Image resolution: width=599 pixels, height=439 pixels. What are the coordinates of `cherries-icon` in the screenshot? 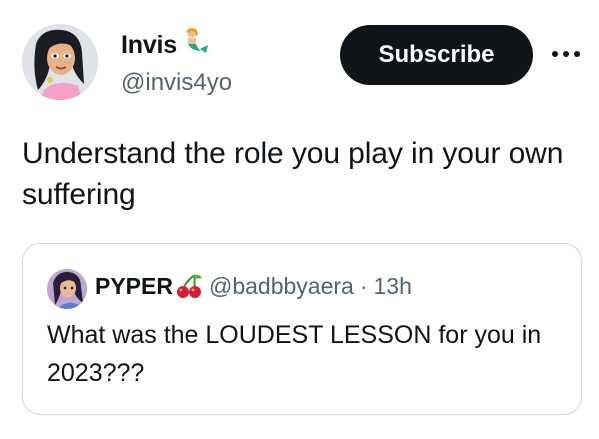 It's located at (189, 286).